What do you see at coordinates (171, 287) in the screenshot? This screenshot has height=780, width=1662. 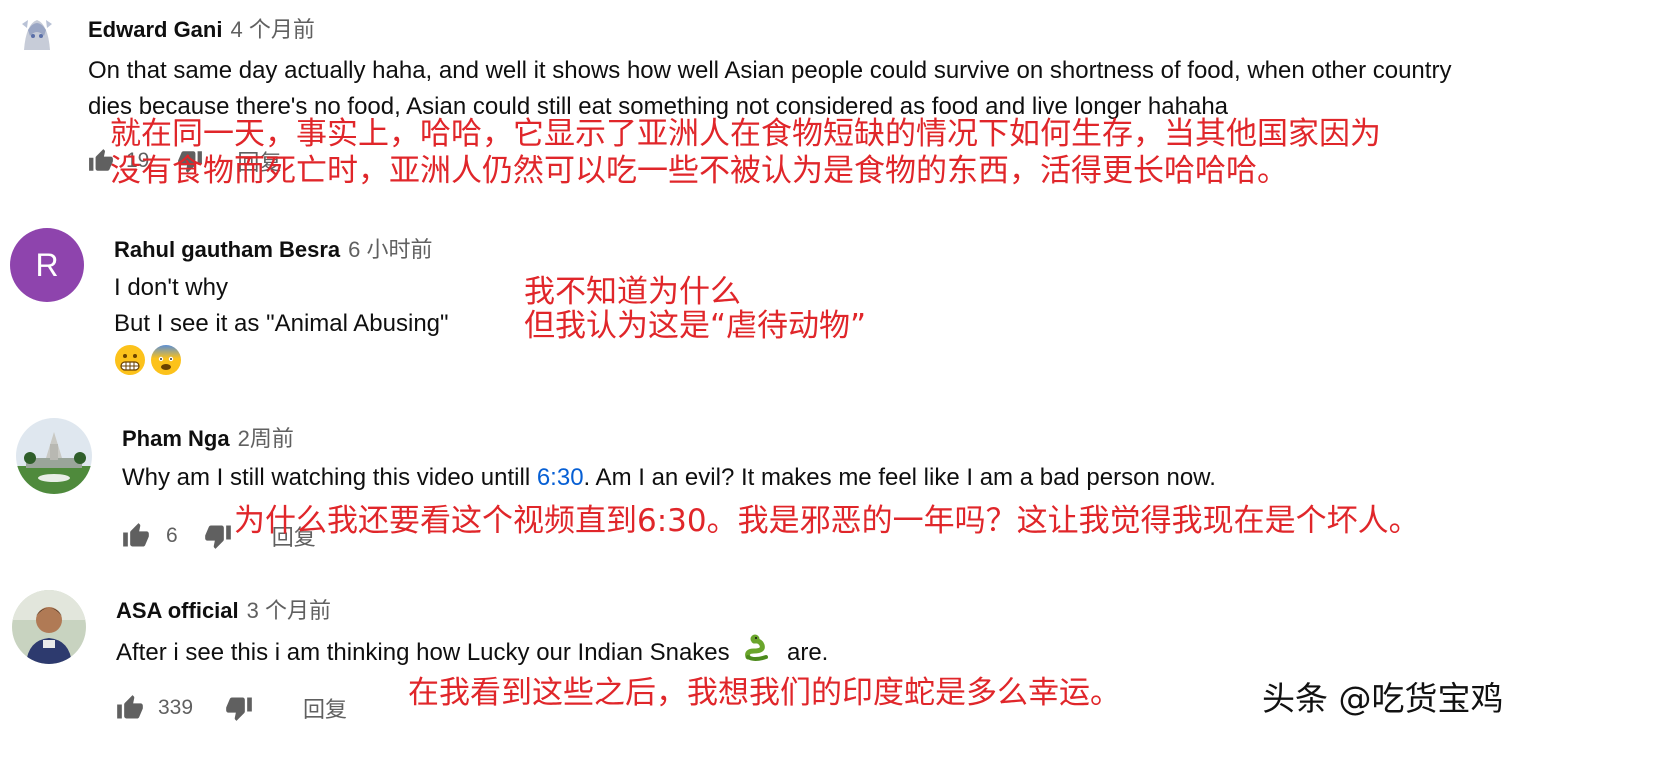 I see `comment-text-line-1: I don't why` at bounding box center [171, 287].